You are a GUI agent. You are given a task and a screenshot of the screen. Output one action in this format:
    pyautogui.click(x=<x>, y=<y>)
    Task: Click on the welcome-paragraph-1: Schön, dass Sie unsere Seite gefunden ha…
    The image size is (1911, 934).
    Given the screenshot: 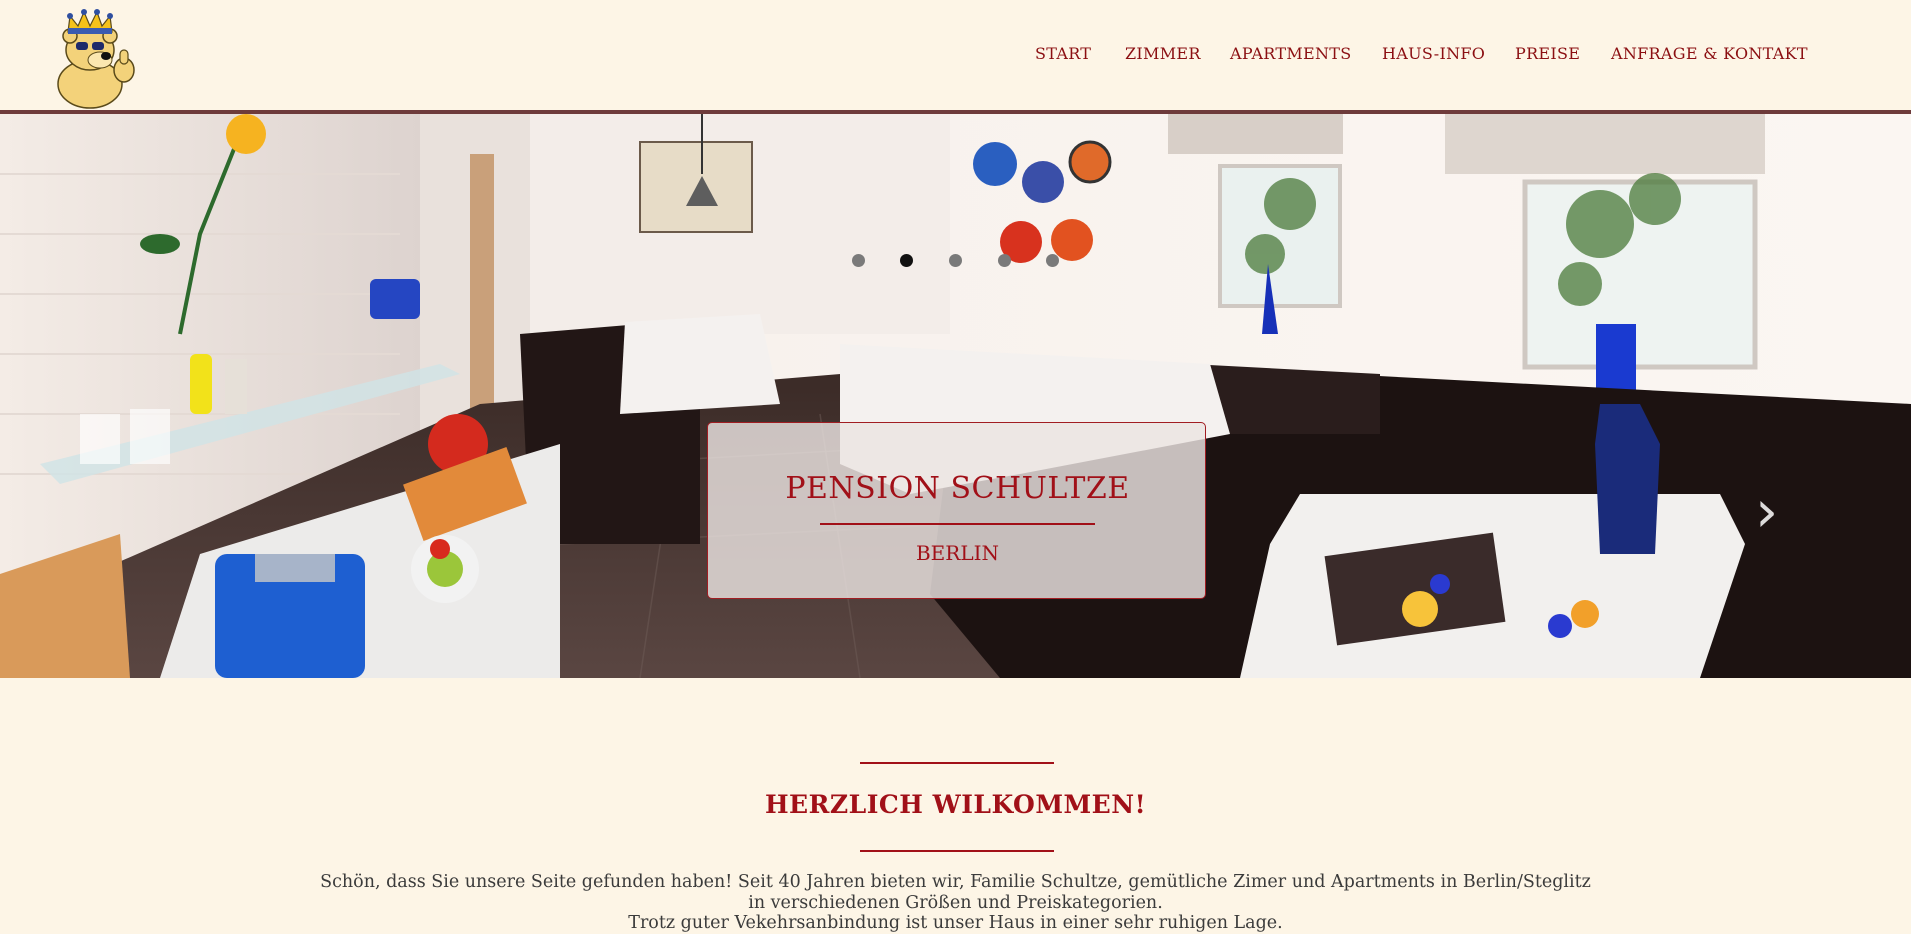 What is the action you would take?
    pyautogui.click(x=955, y=892)
    